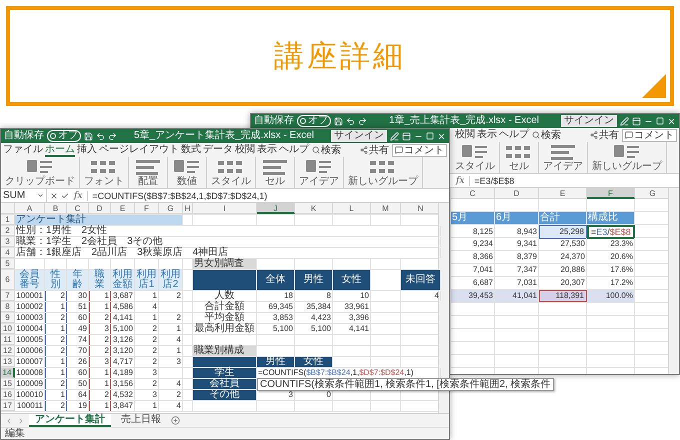 The width and height of the screenshot is (680, 440). Describe the element at coordinates (141, 420) in the screenshot. I see `sheet-tab: 売上日報` at that location.